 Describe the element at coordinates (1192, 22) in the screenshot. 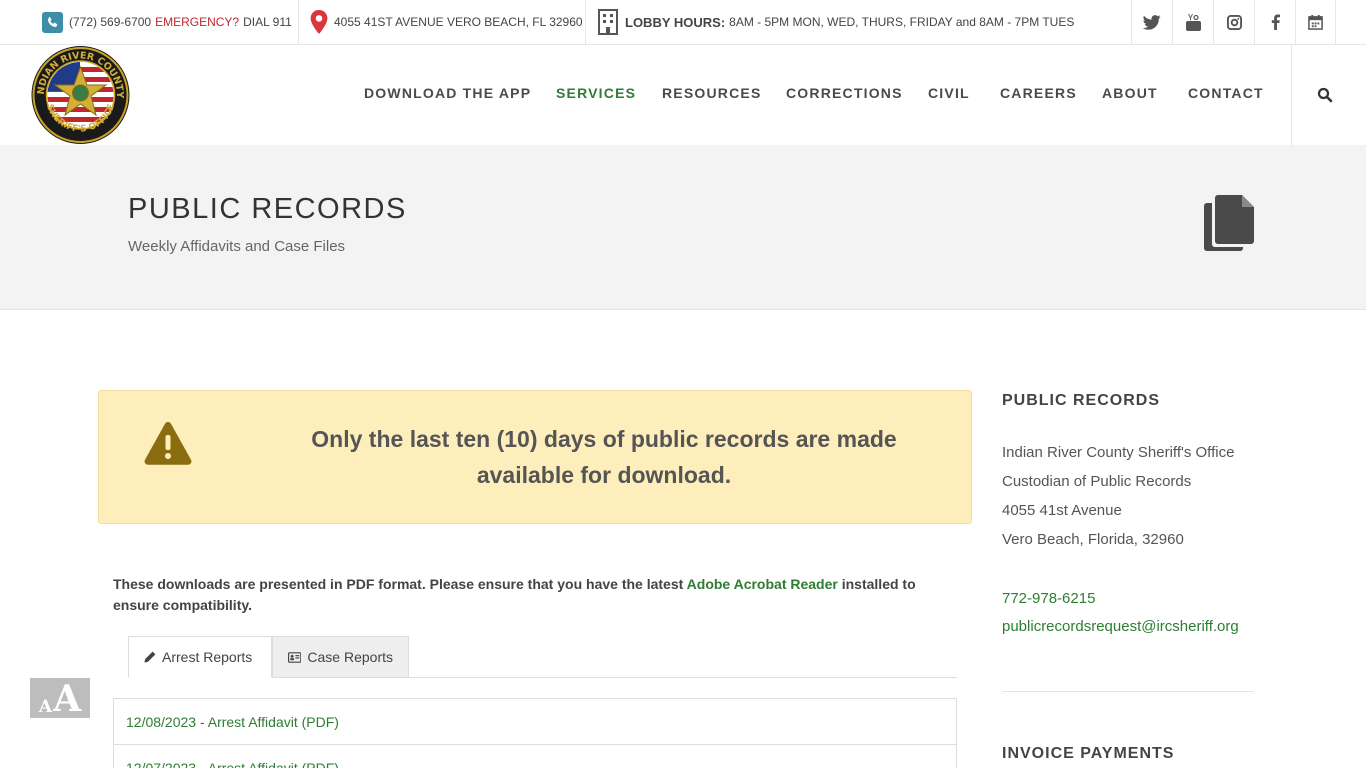

I see `youtube-icon` at that location.